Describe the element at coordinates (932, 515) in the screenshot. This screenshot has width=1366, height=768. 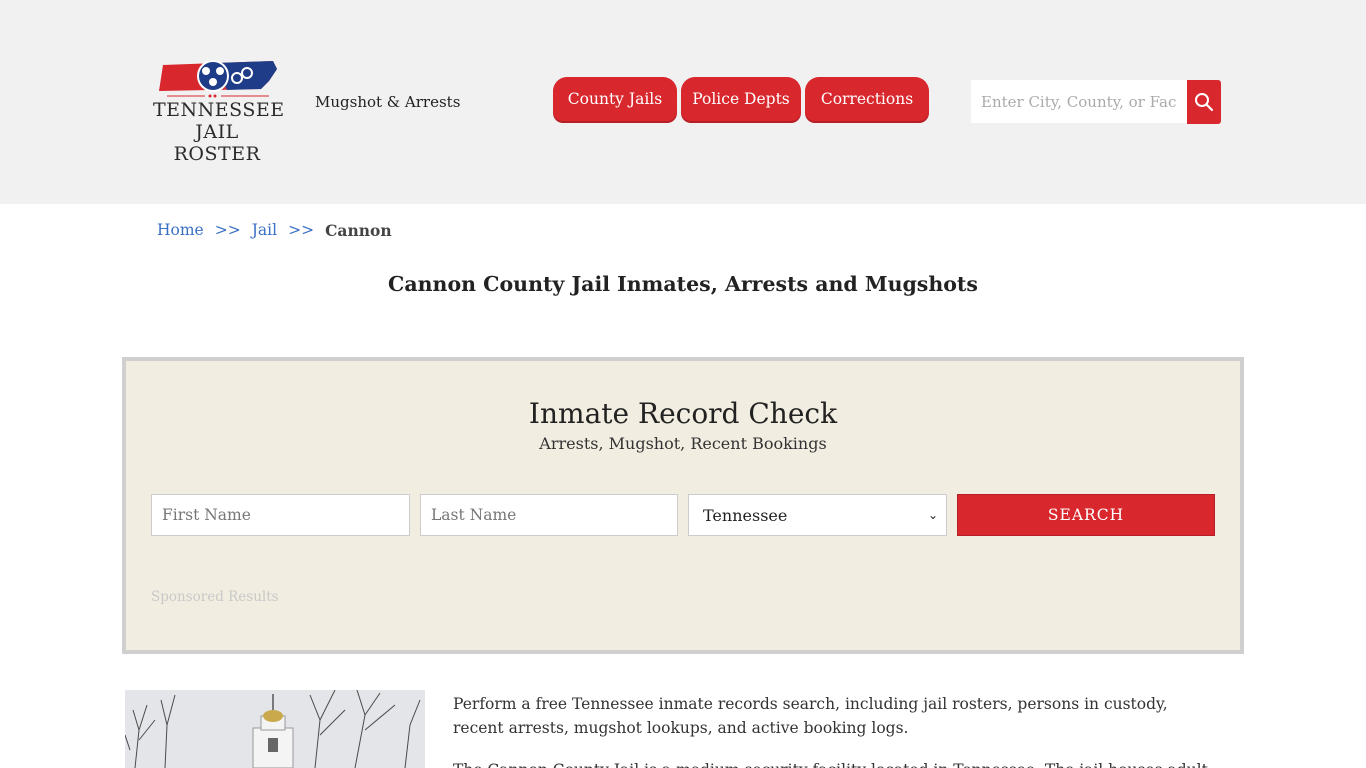
I see `chevron-down-icon: ⌄` at that location.